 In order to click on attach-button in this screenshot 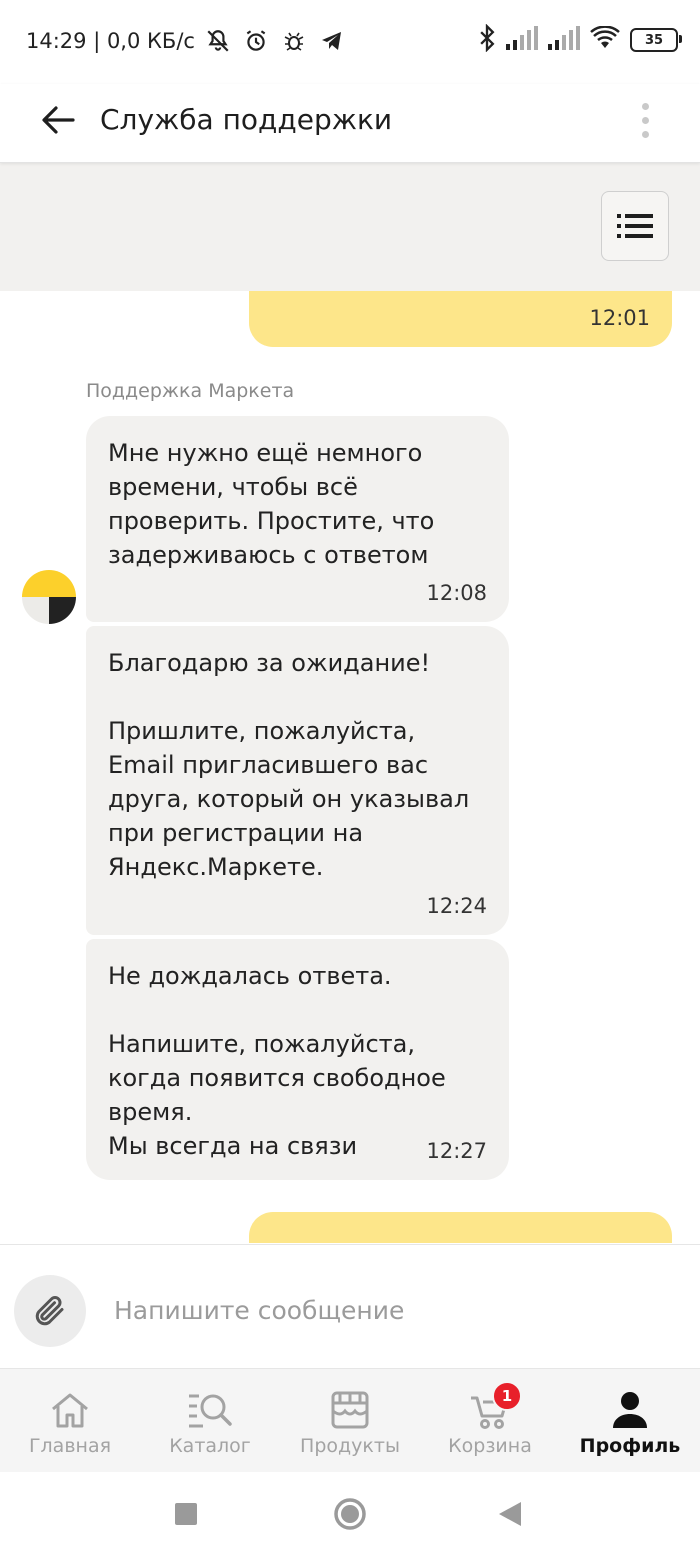, I will do `click(50, 1311)`.